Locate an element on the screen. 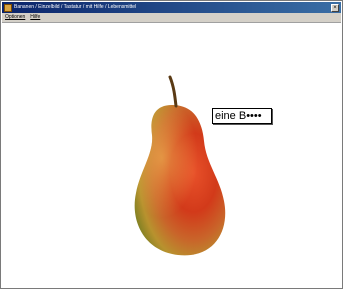 The image size is (343, 289). title-buttons: × is located at coordinates (334, 7).